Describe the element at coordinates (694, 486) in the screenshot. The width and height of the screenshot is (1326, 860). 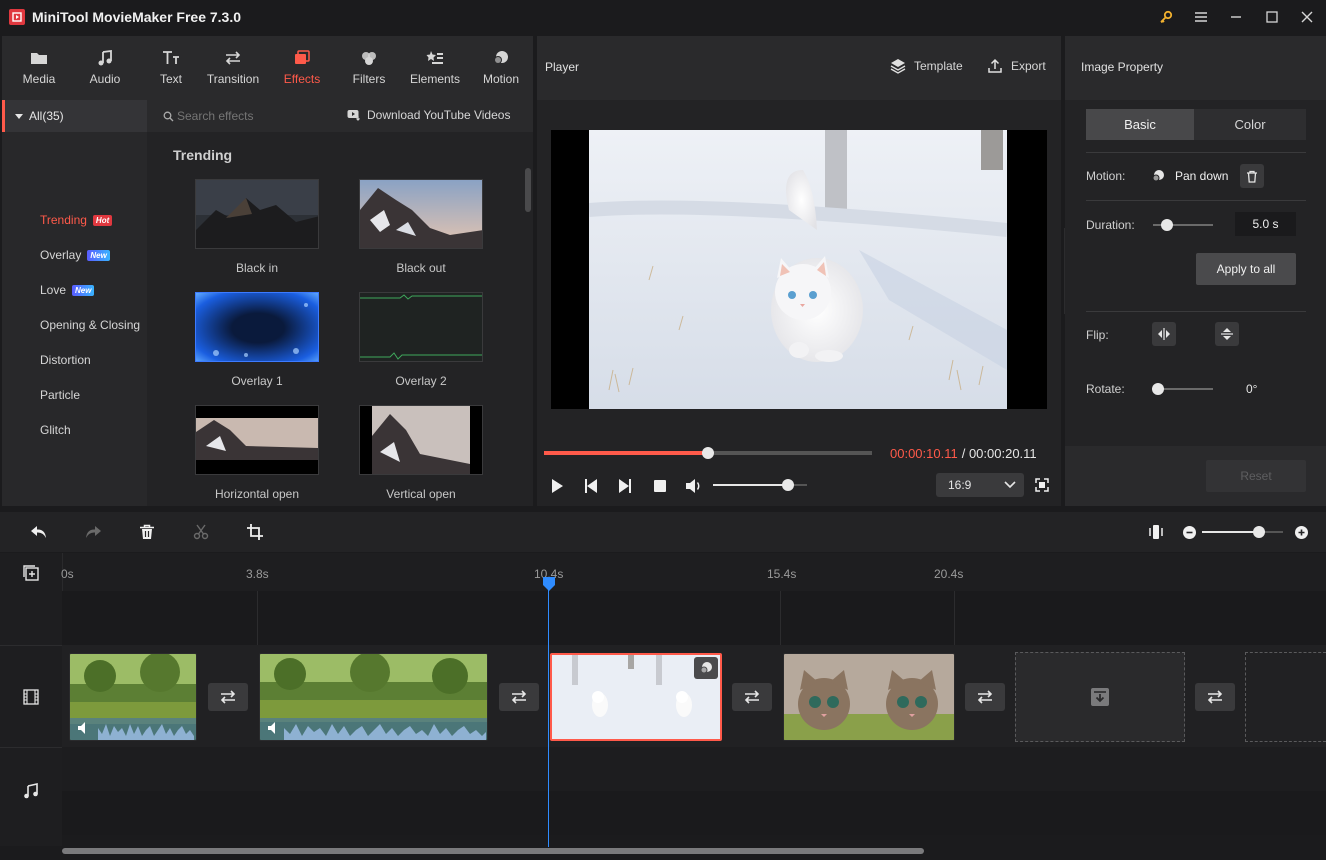
I see `volume-icon` at that location.